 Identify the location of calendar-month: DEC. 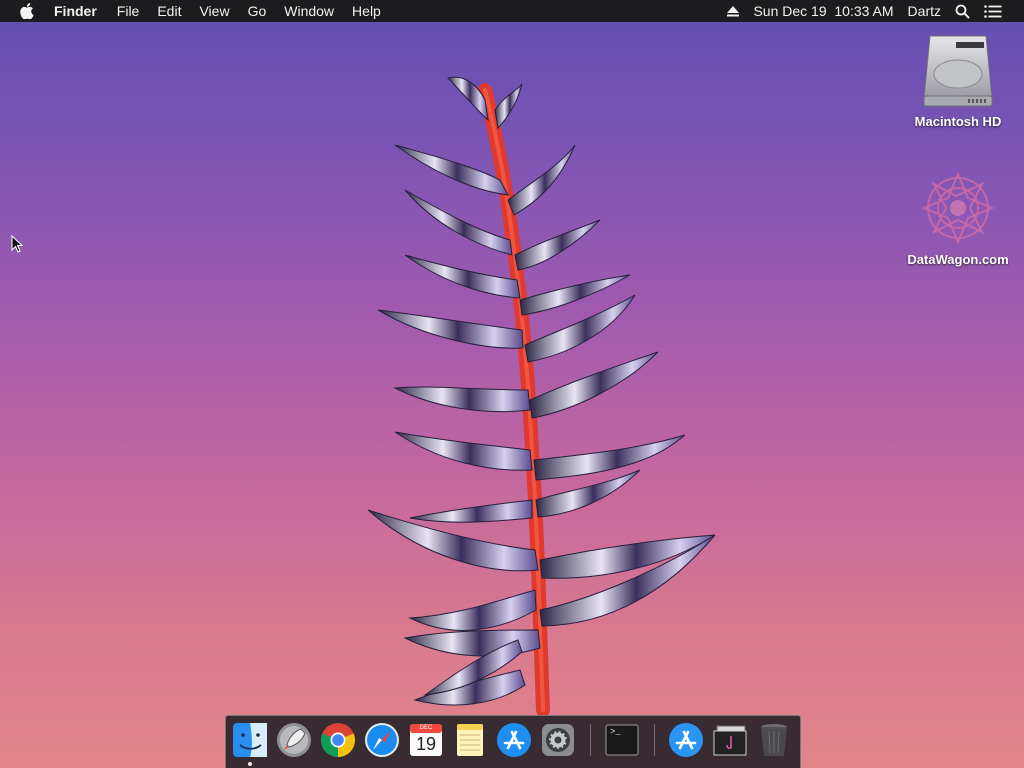
(426, 728).